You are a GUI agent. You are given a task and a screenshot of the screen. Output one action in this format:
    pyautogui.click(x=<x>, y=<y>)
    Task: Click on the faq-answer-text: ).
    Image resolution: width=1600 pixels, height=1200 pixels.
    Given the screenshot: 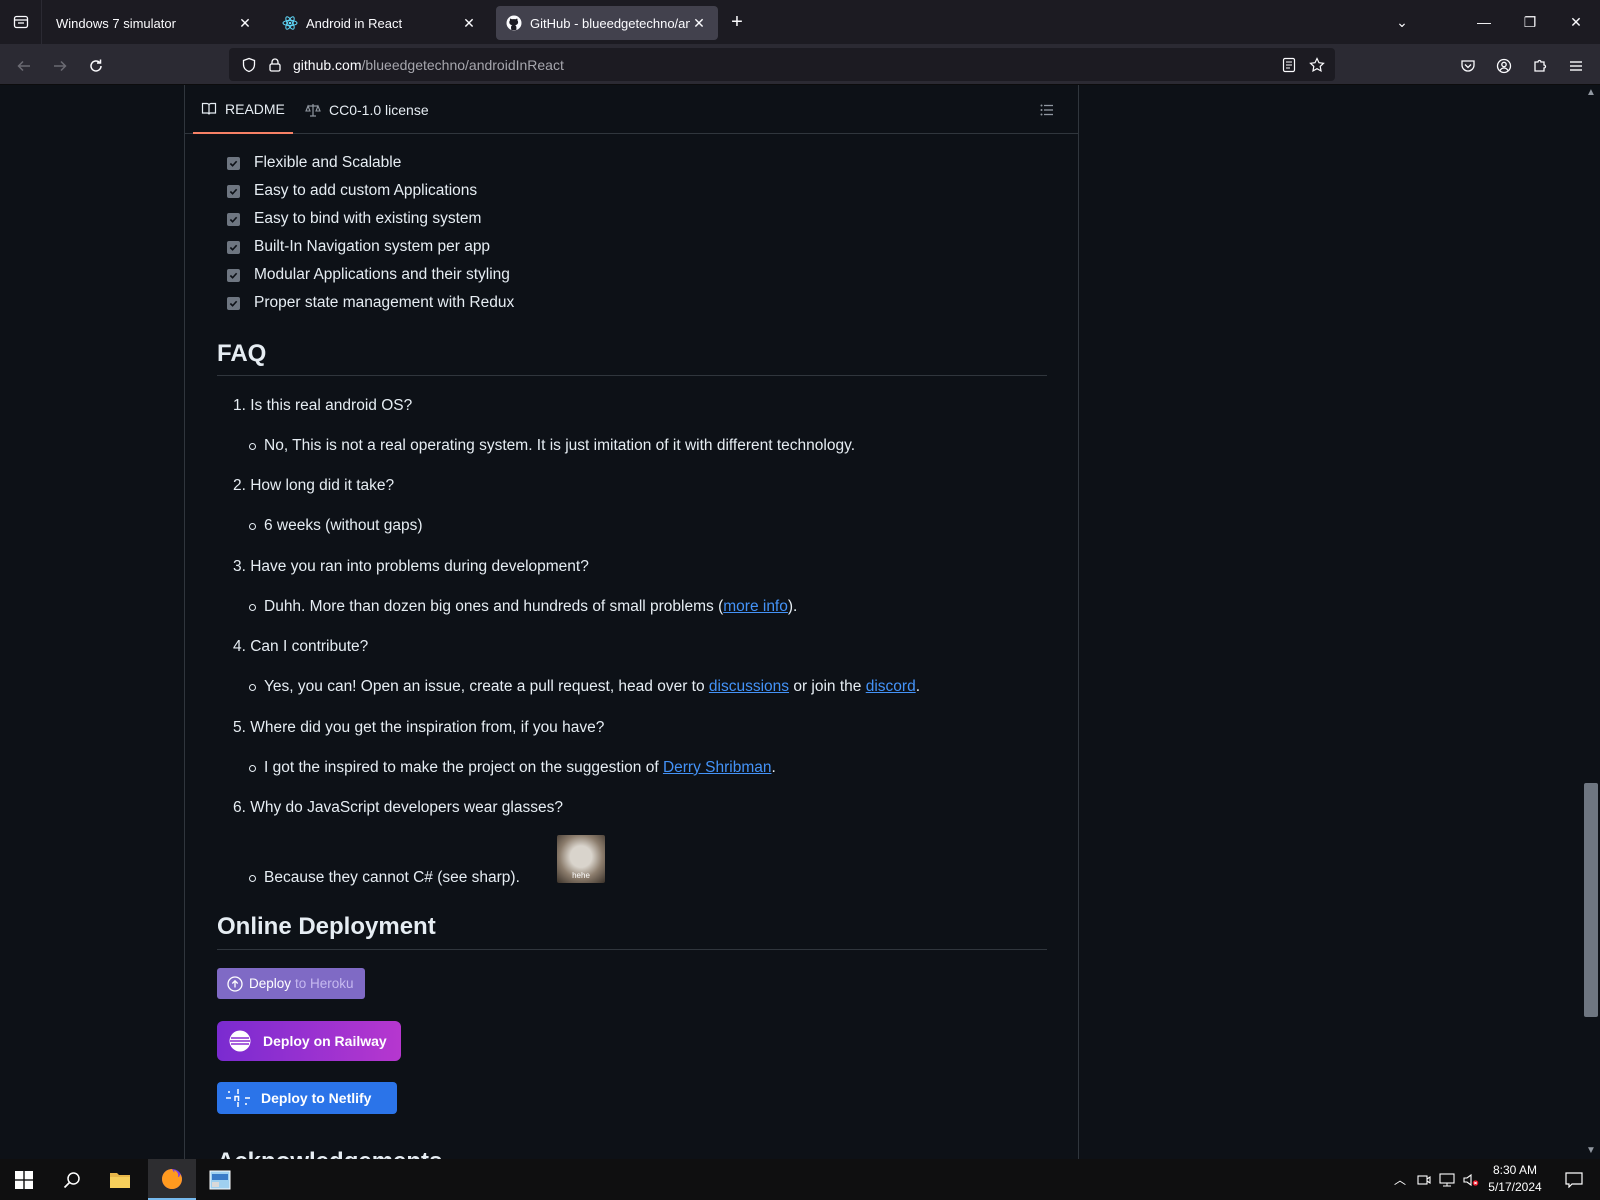 What is the action you would take?
    pyautogui.click(x=792, y=606)
    